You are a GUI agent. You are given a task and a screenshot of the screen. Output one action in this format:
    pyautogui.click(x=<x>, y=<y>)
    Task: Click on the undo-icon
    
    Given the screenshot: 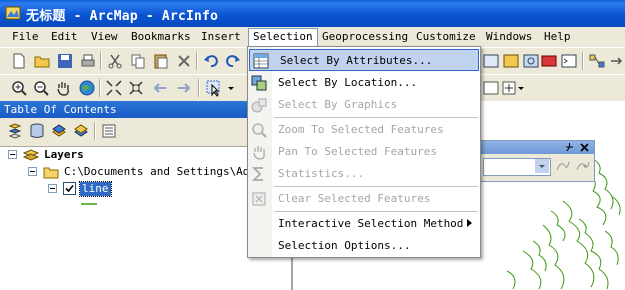 What is the action you would take?
    pyautogui.click(x=211, y=61)
    